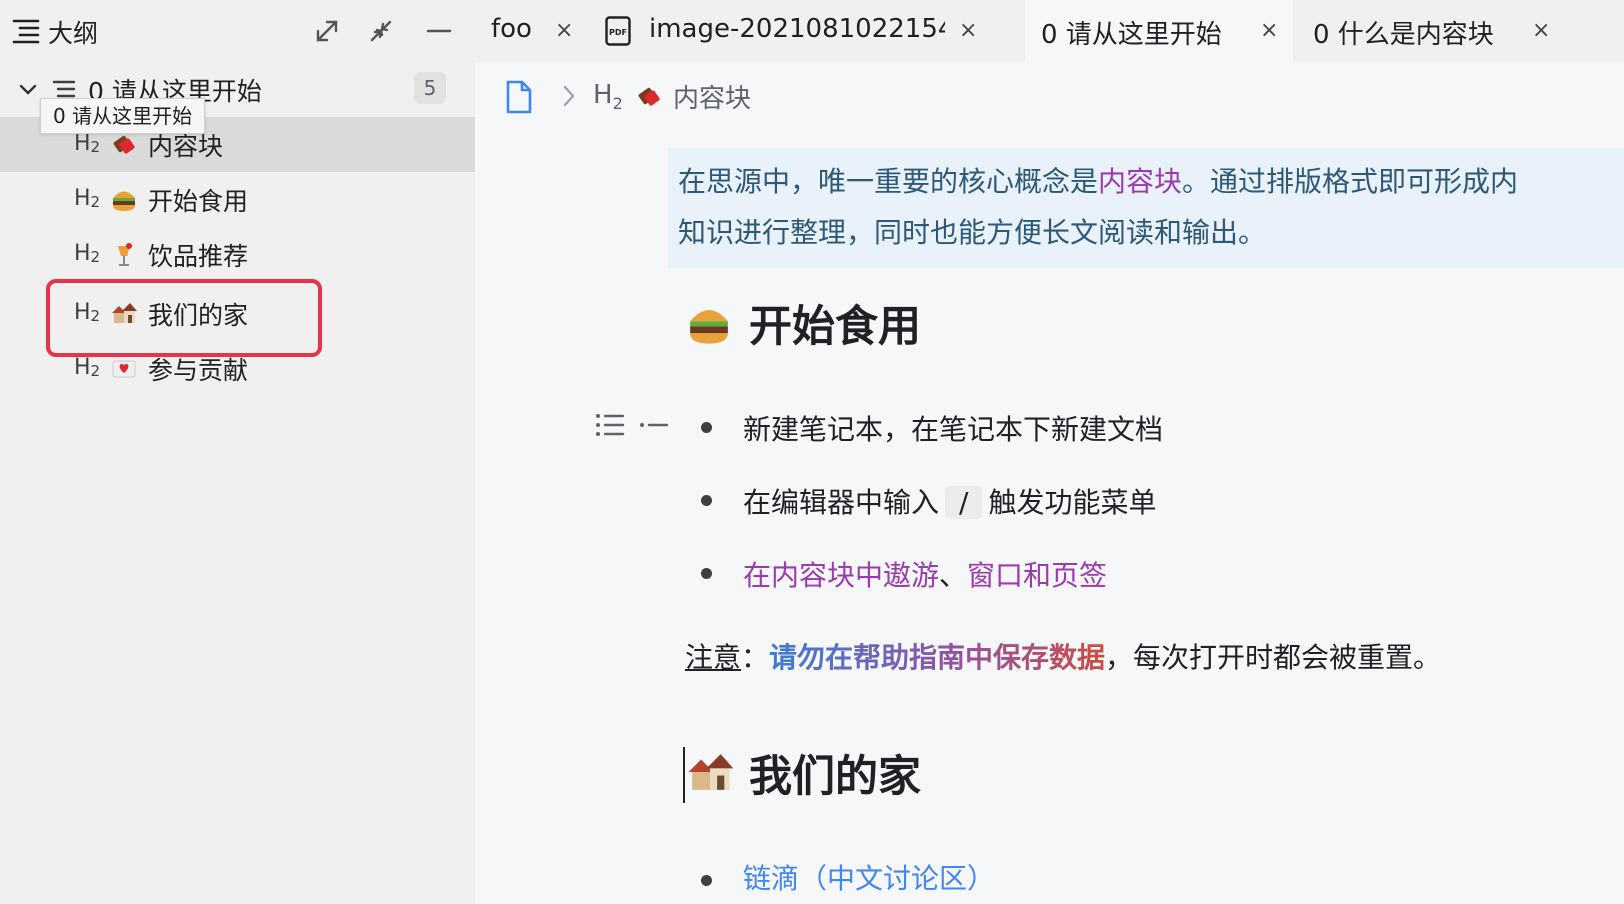 This screenshot has width=1624, height=904. I want to click on outline-icon, so click(26, 33).